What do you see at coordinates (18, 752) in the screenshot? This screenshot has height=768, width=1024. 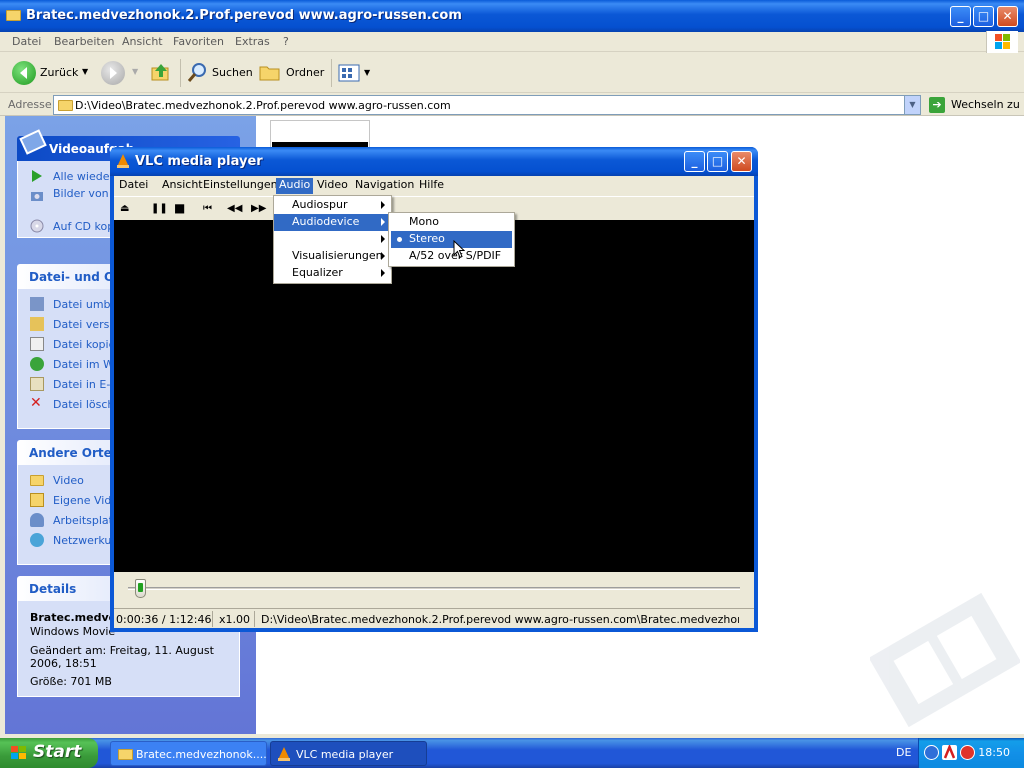 I see `windows-logo-icon` at bounding box center [18, 752].